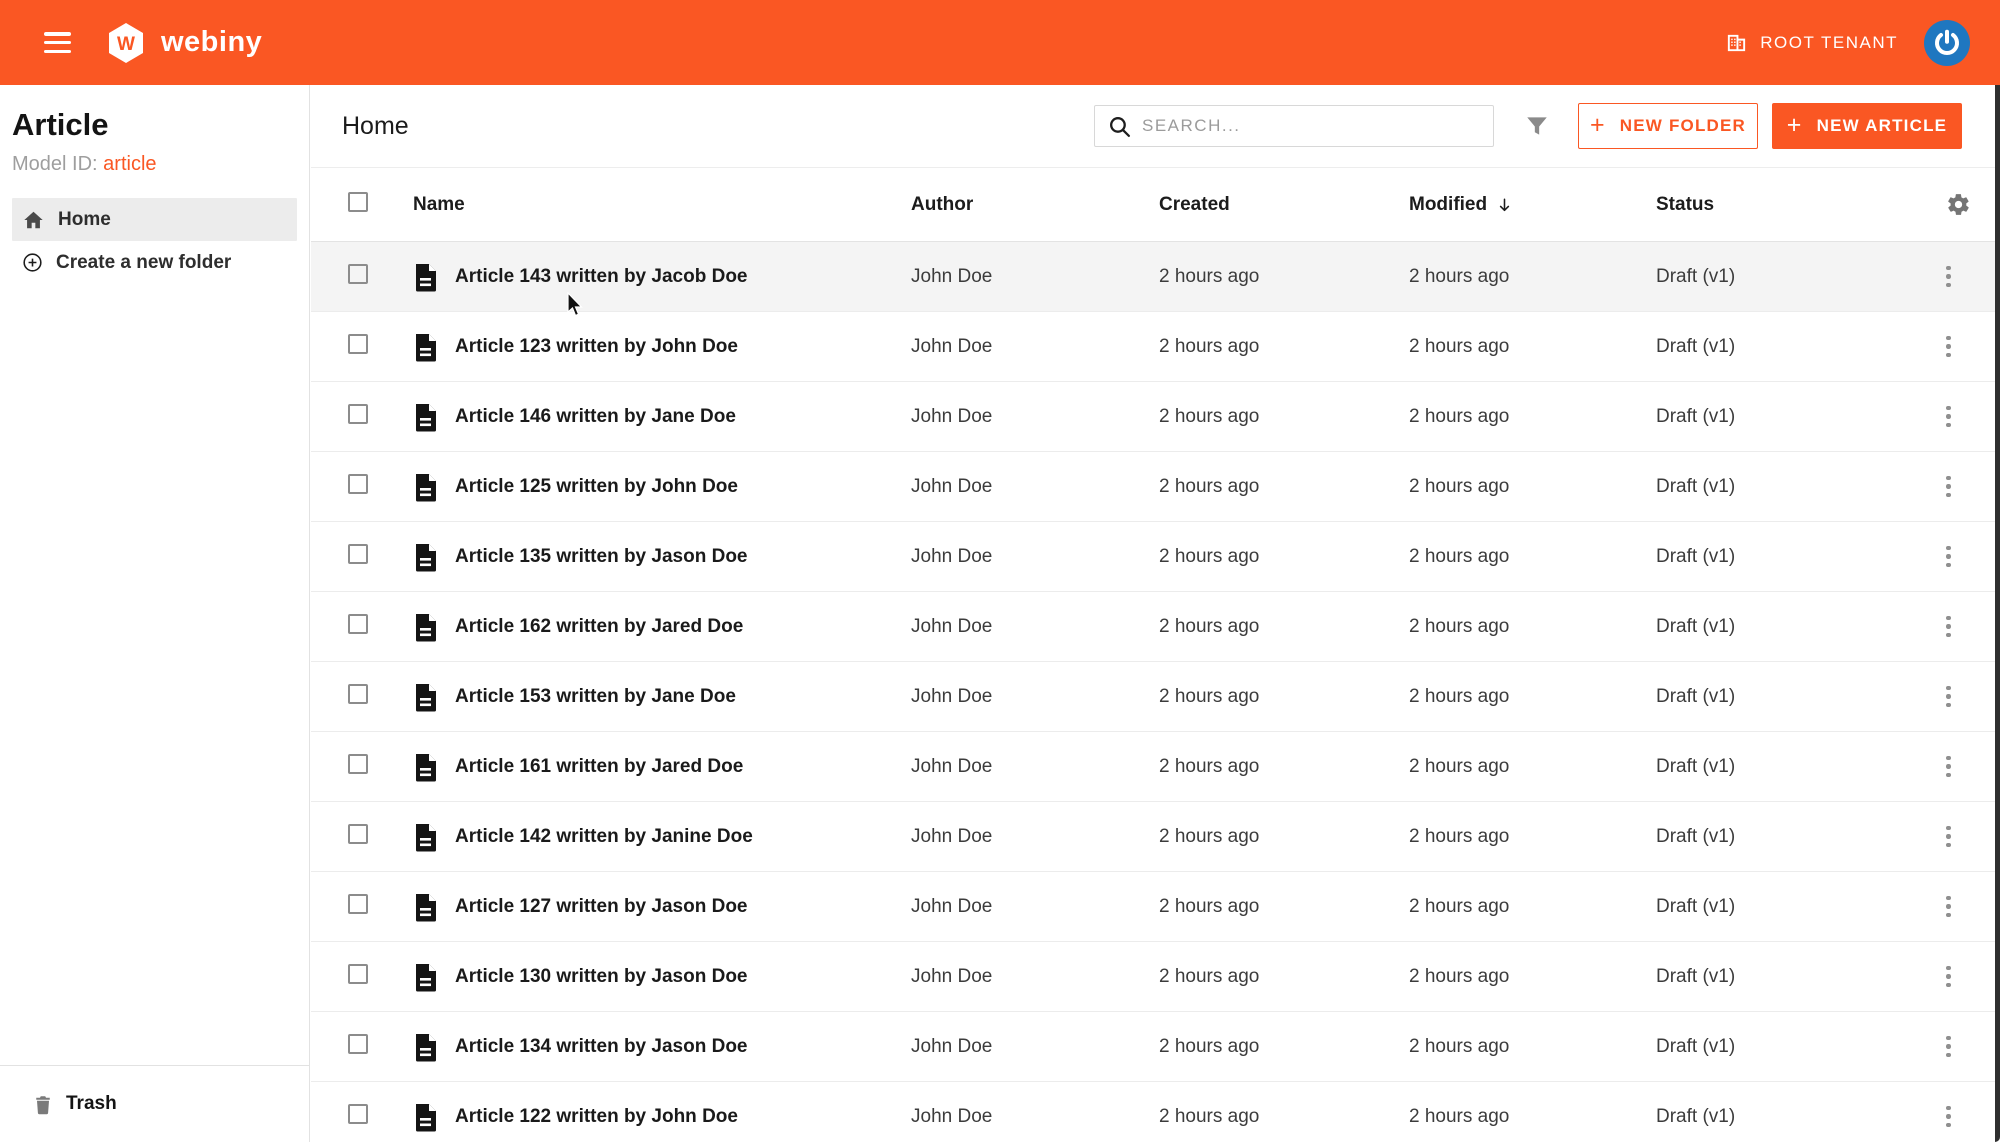 The height and width of the screenshot is (1142, 2000). Describe the element at coordinates (358, 201) in the screenshot. I see `select-all-checkbox` at that location.